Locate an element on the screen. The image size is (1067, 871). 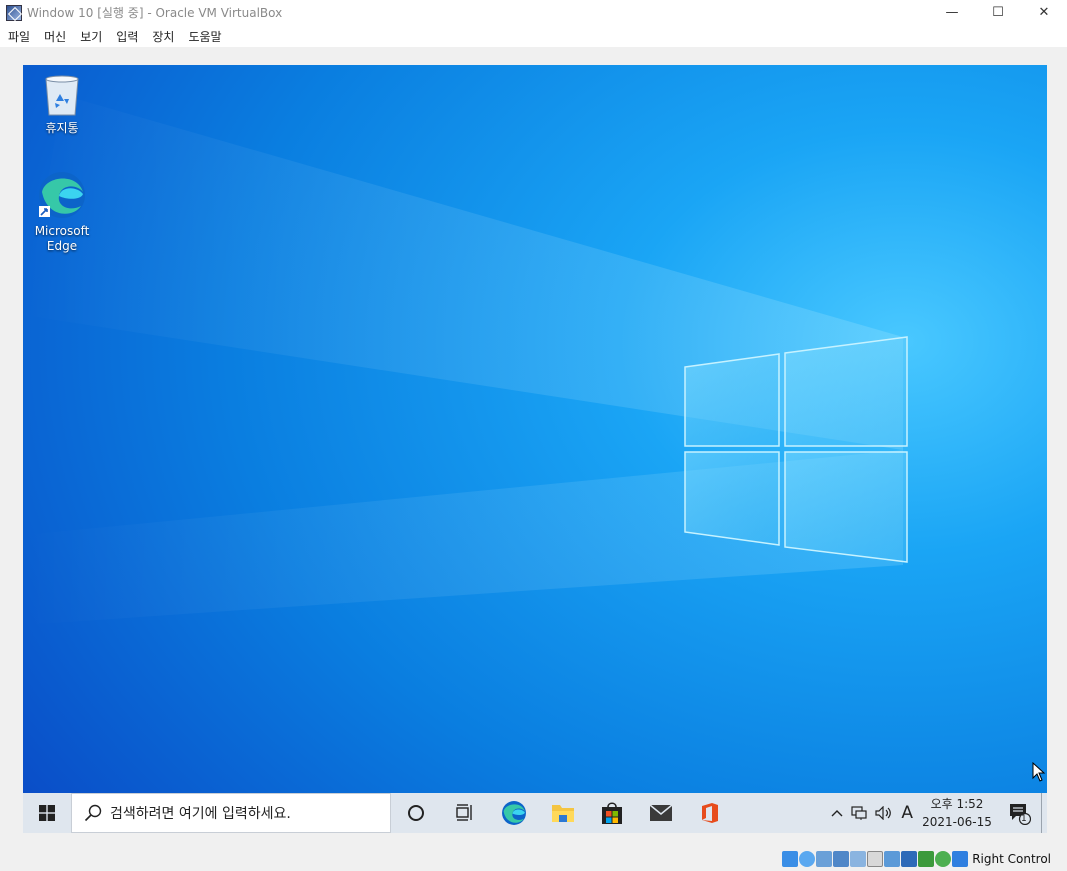
shared-folders-icon is located at coordinates (875, 859).